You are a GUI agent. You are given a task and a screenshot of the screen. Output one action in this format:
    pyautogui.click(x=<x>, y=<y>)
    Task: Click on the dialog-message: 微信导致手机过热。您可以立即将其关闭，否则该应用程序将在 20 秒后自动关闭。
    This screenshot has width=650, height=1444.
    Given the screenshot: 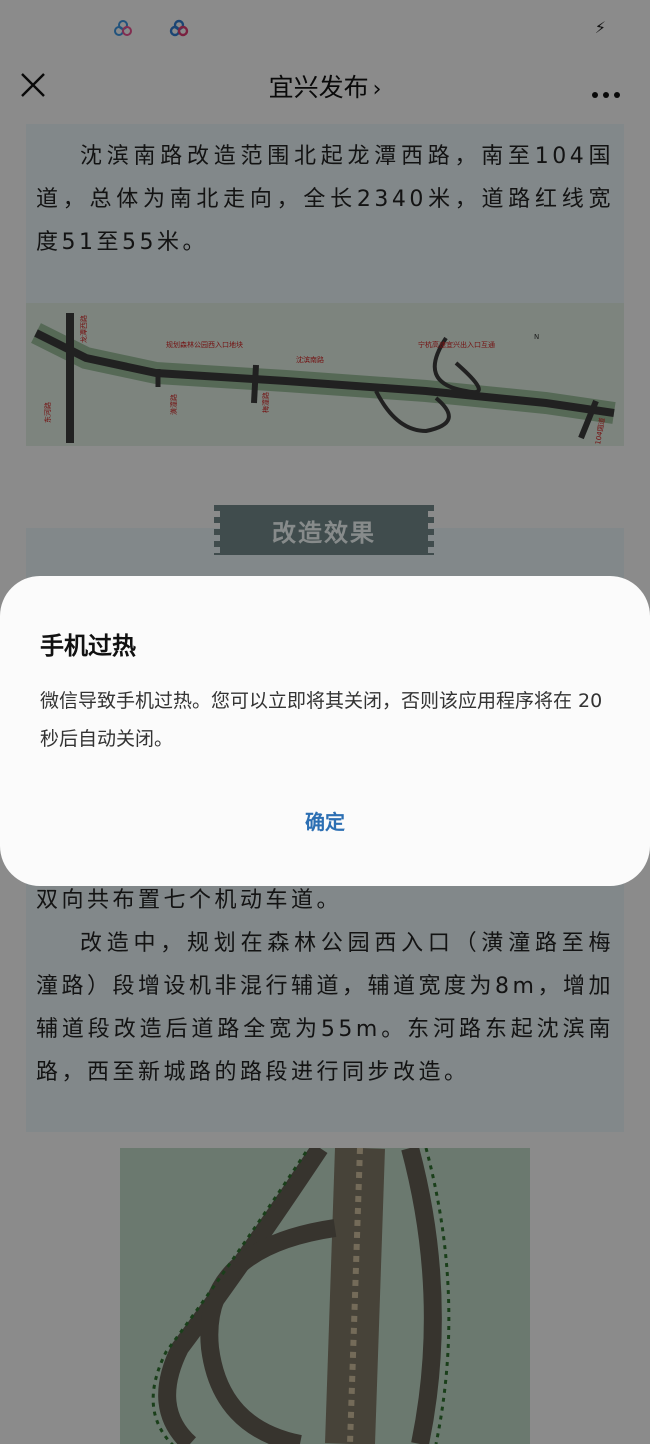 What is the action you would take?
    pyautogui.click(x=321, y=720)
    